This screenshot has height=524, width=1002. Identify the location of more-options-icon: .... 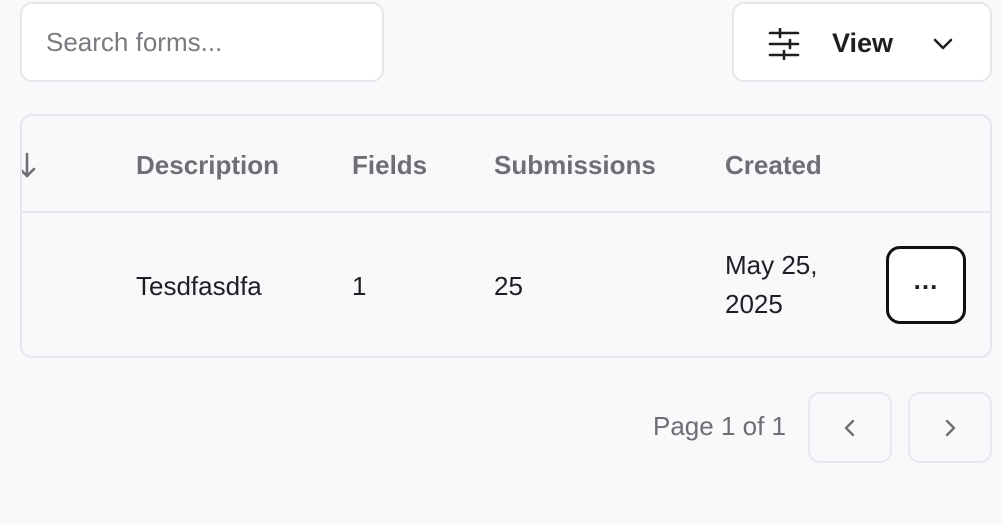
(926, 280).